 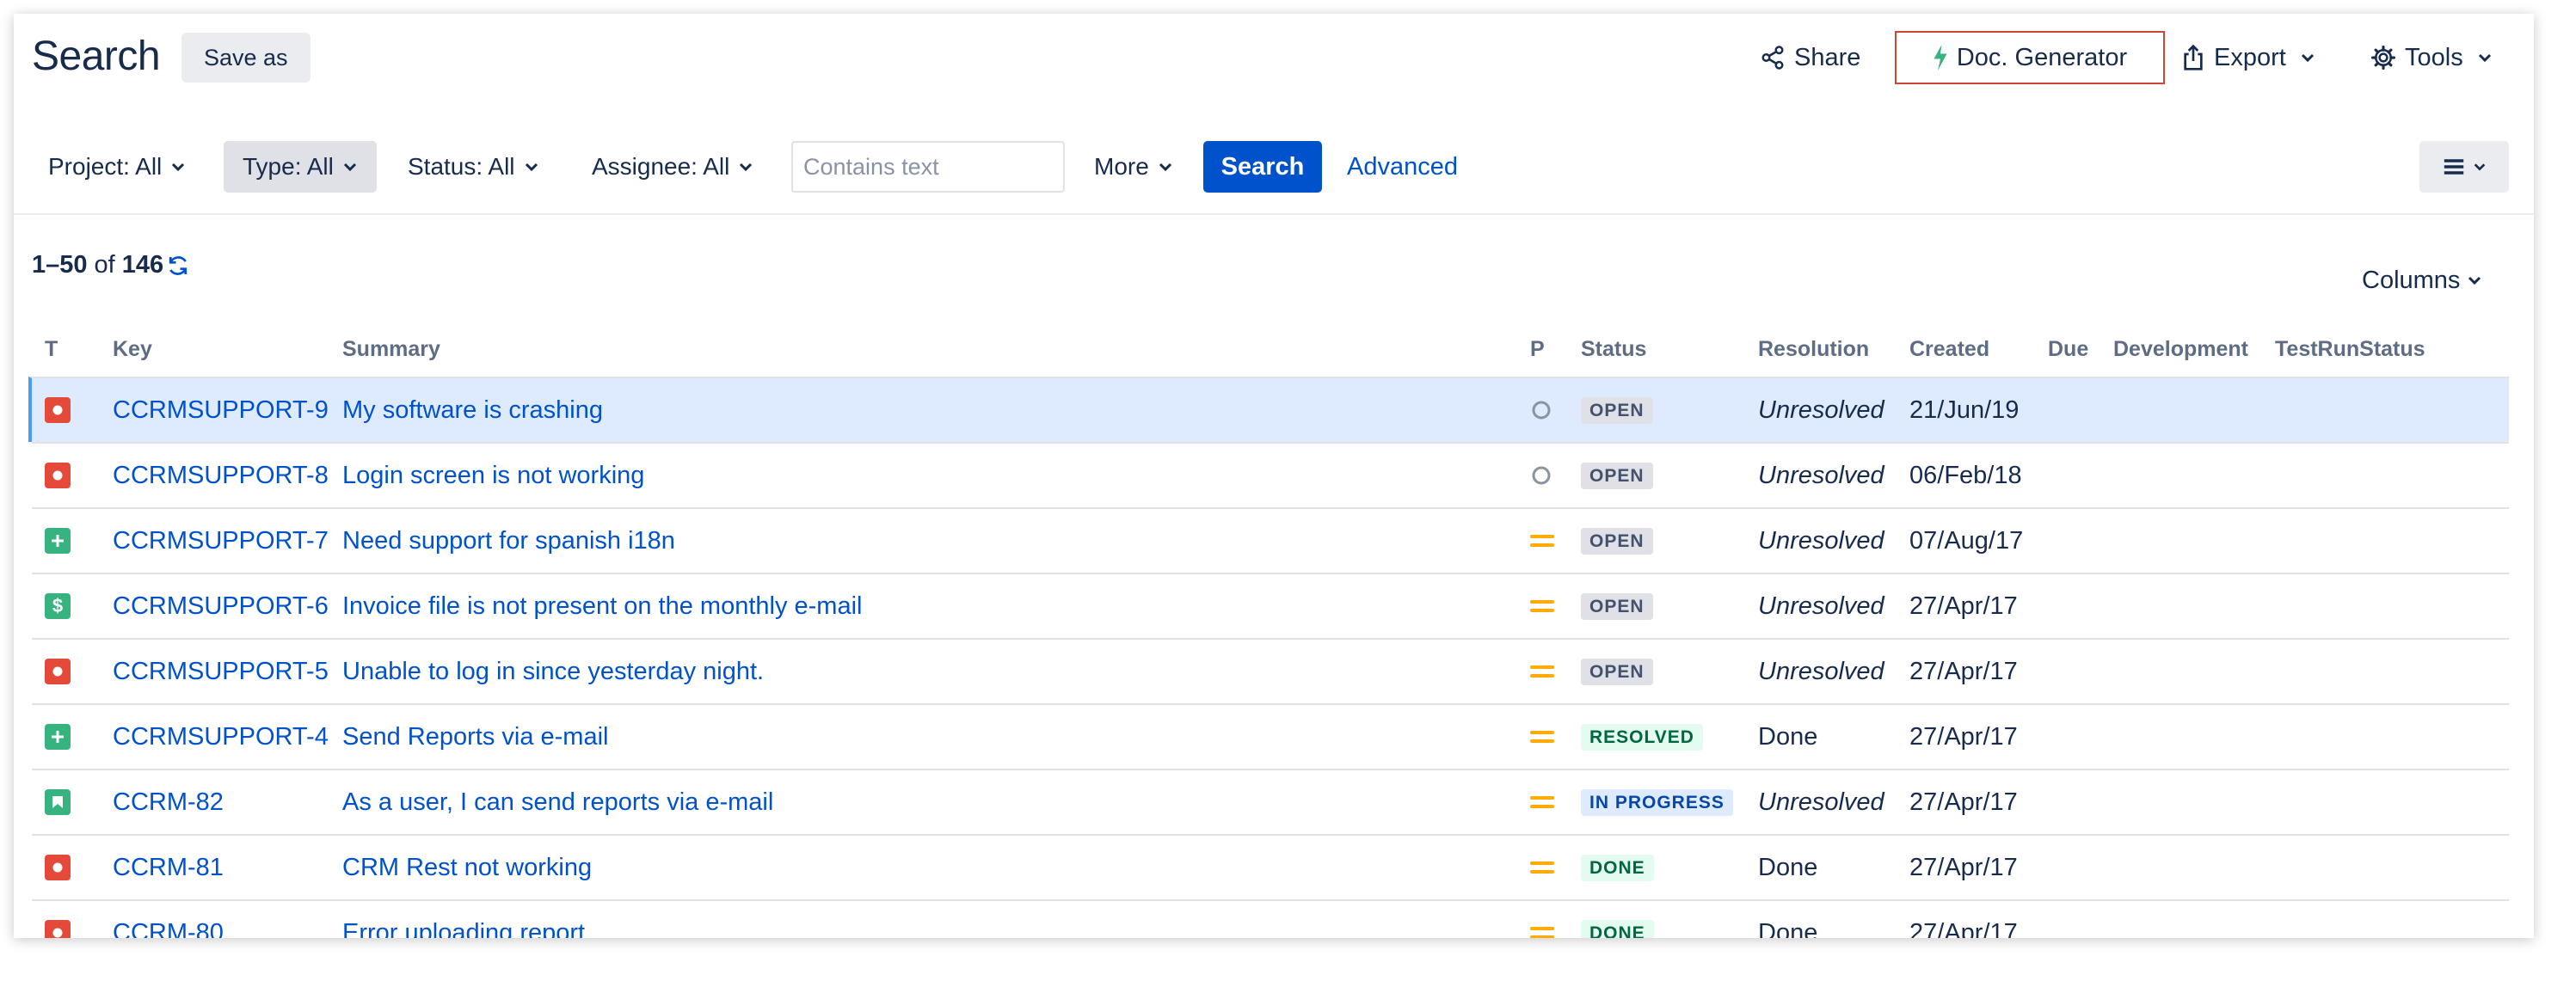 I want to click on tools-menu-button: Tools, so click(x=2431, y=57).